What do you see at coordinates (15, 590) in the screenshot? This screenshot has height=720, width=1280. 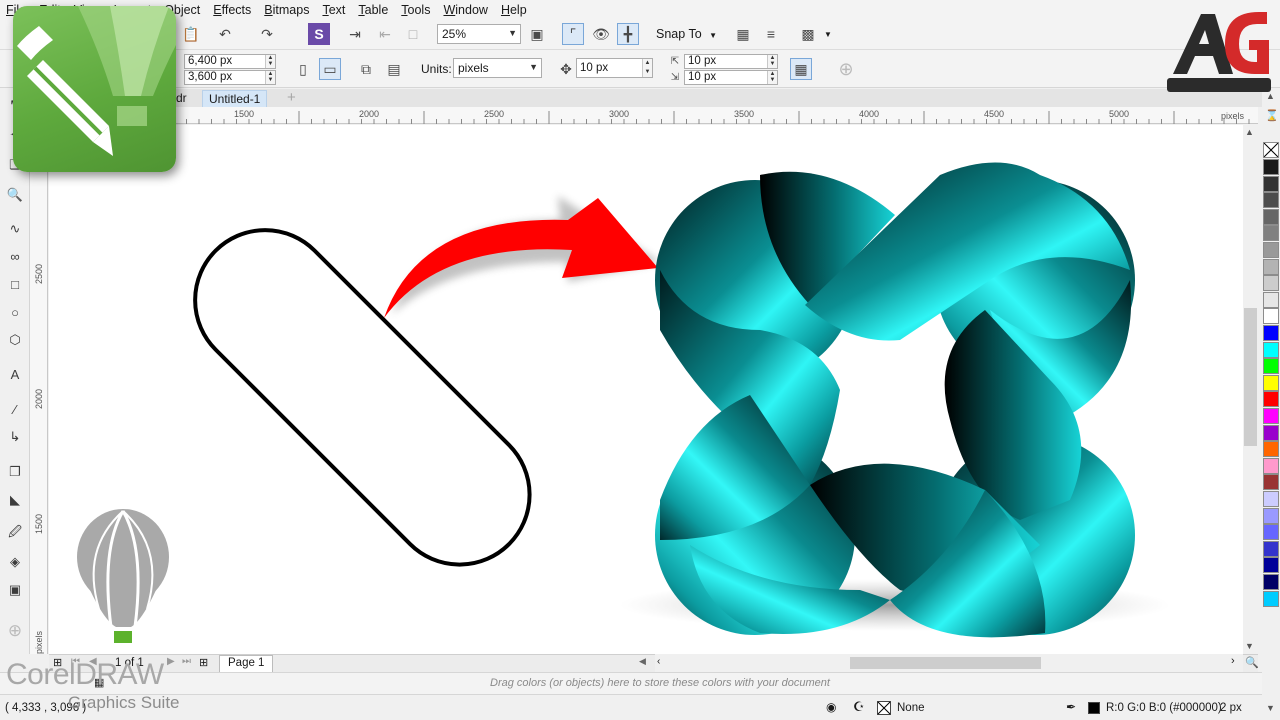 I see `smart-fill-icon: ▣` at bounding box center [15, 590].